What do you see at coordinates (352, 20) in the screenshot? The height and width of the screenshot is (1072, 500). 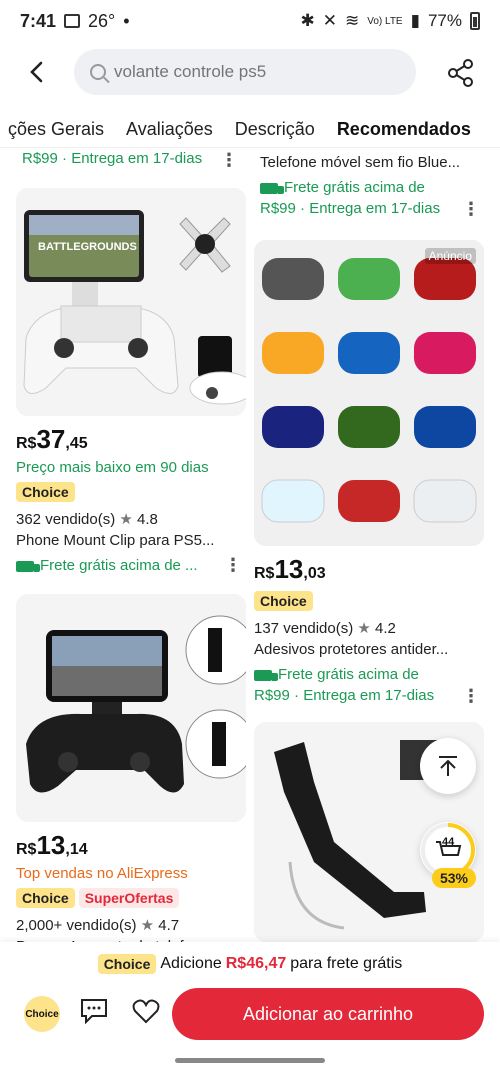 I see `wifi-icon: ≋` at bounding box center [352, 20].